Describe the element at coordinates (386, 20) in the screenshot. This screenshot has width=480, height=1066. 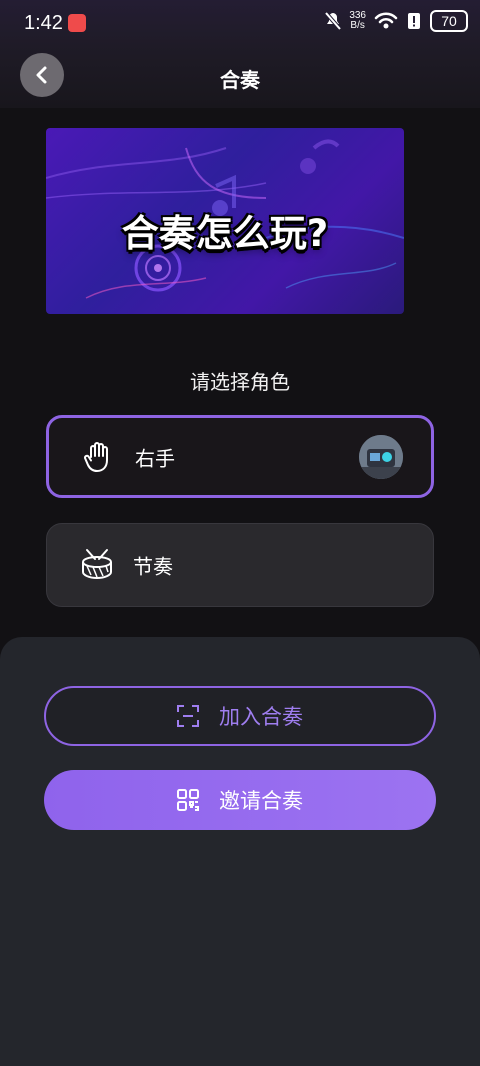
I see `wifi-icon` at that location.